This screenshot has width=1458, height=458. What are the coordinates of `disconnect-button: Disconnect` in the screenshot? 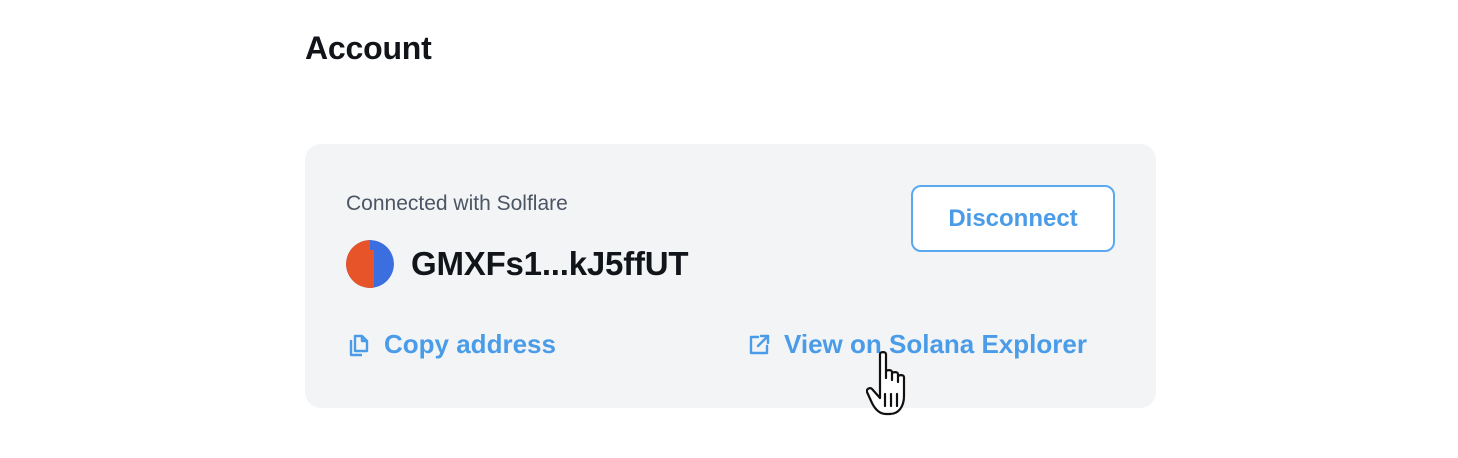 It's located at (1013, 218).